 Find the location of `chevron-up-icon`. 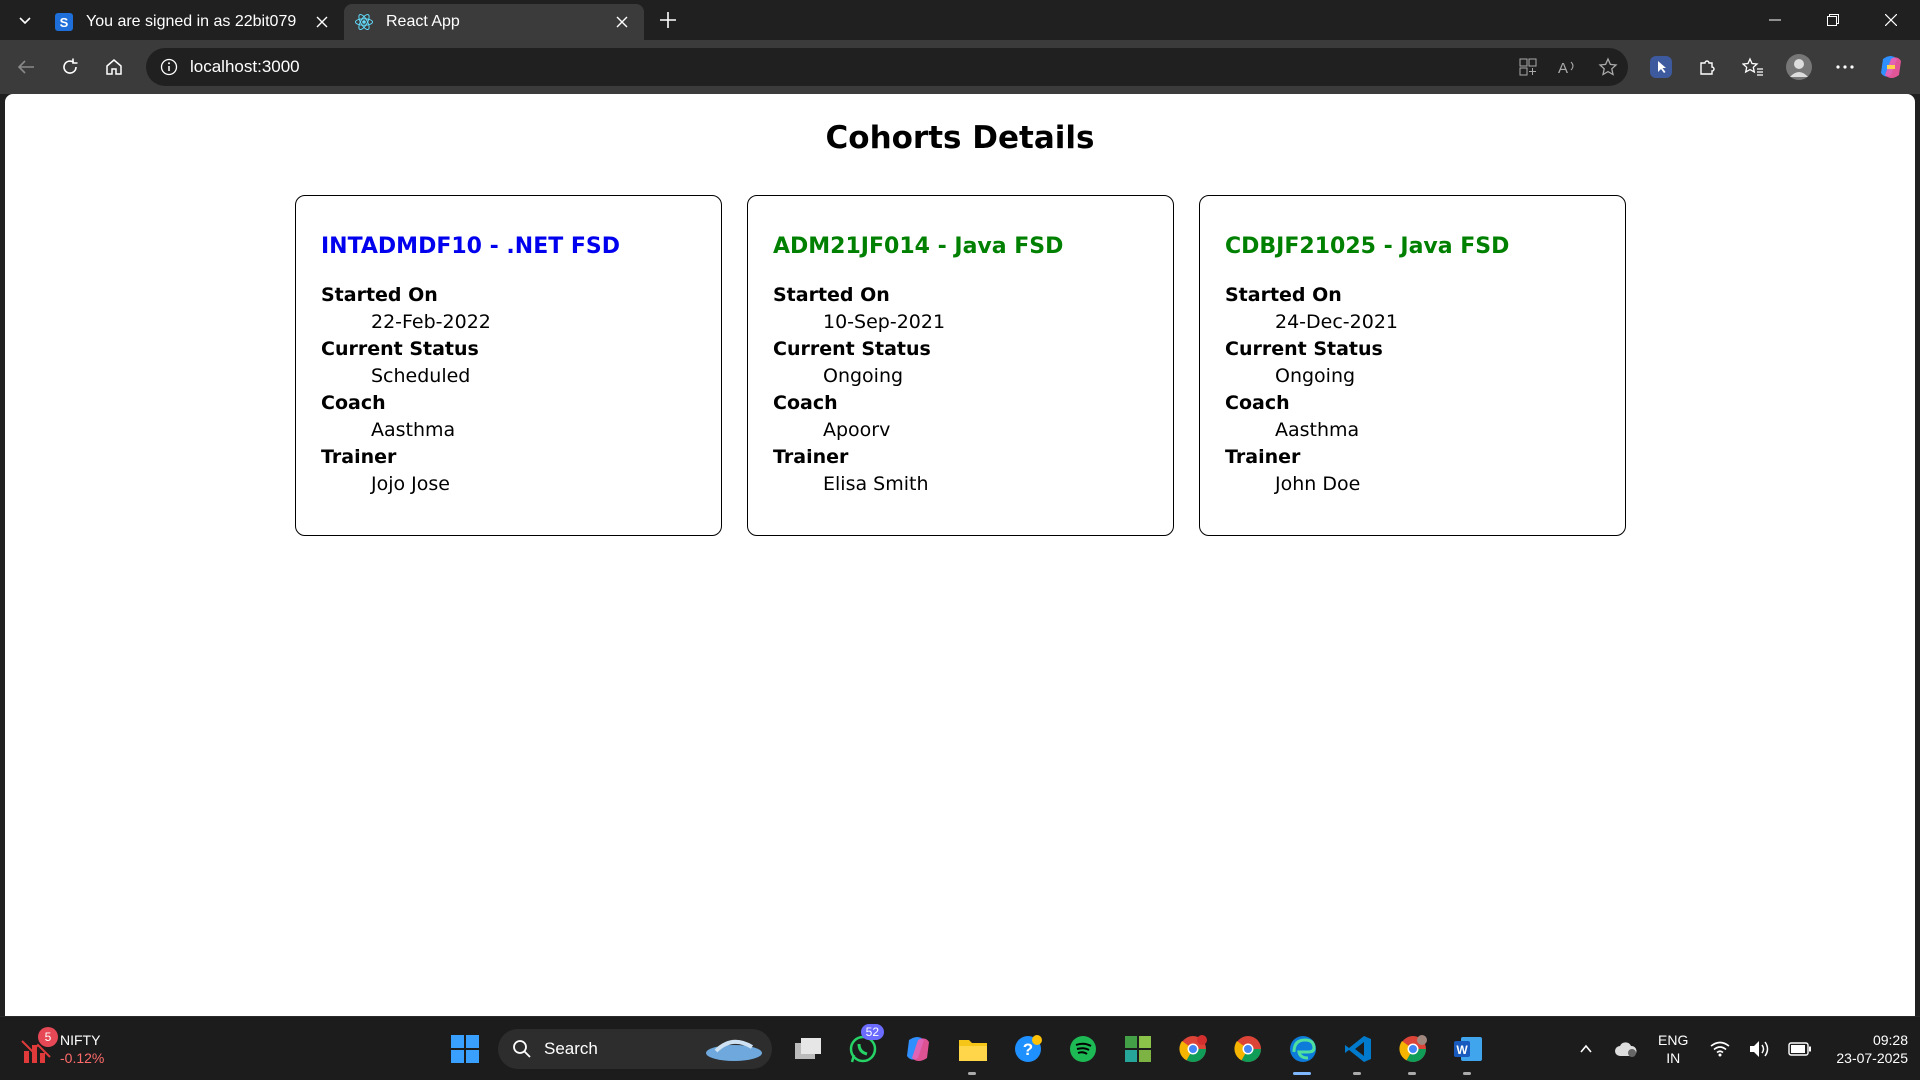

chevron-up-icon is located at coordinates (1586, 1048).